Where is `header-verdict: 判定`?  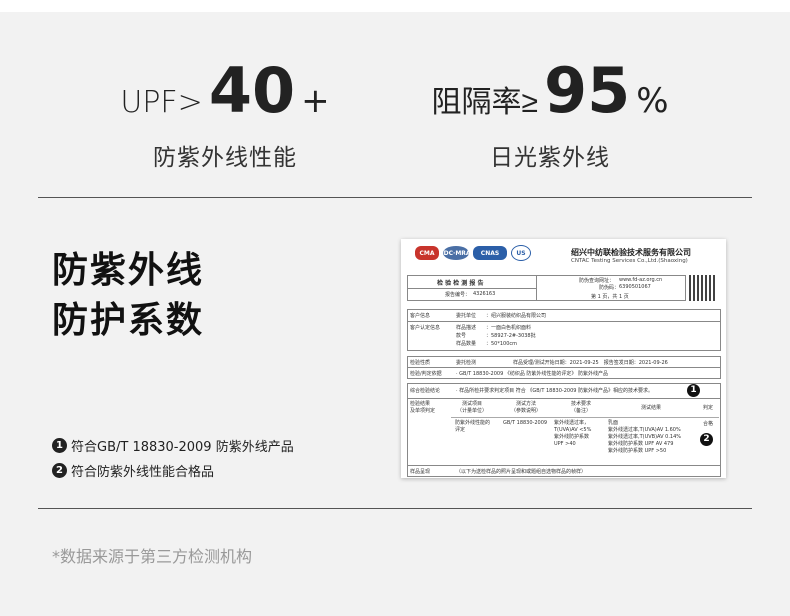
header-verdict: 判定 is located at coordinates (708, 408).